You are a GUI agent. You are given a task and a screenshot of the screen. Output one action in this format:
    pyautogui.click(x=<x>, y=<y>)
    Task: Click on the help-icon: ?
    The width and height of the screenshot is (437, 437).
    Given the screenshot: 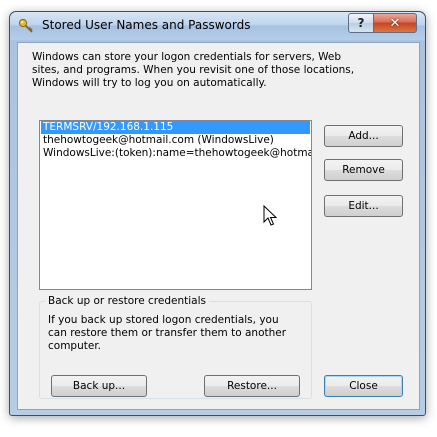 What is the action you would take?
    pyautogui.click(x=361, y=23)
    